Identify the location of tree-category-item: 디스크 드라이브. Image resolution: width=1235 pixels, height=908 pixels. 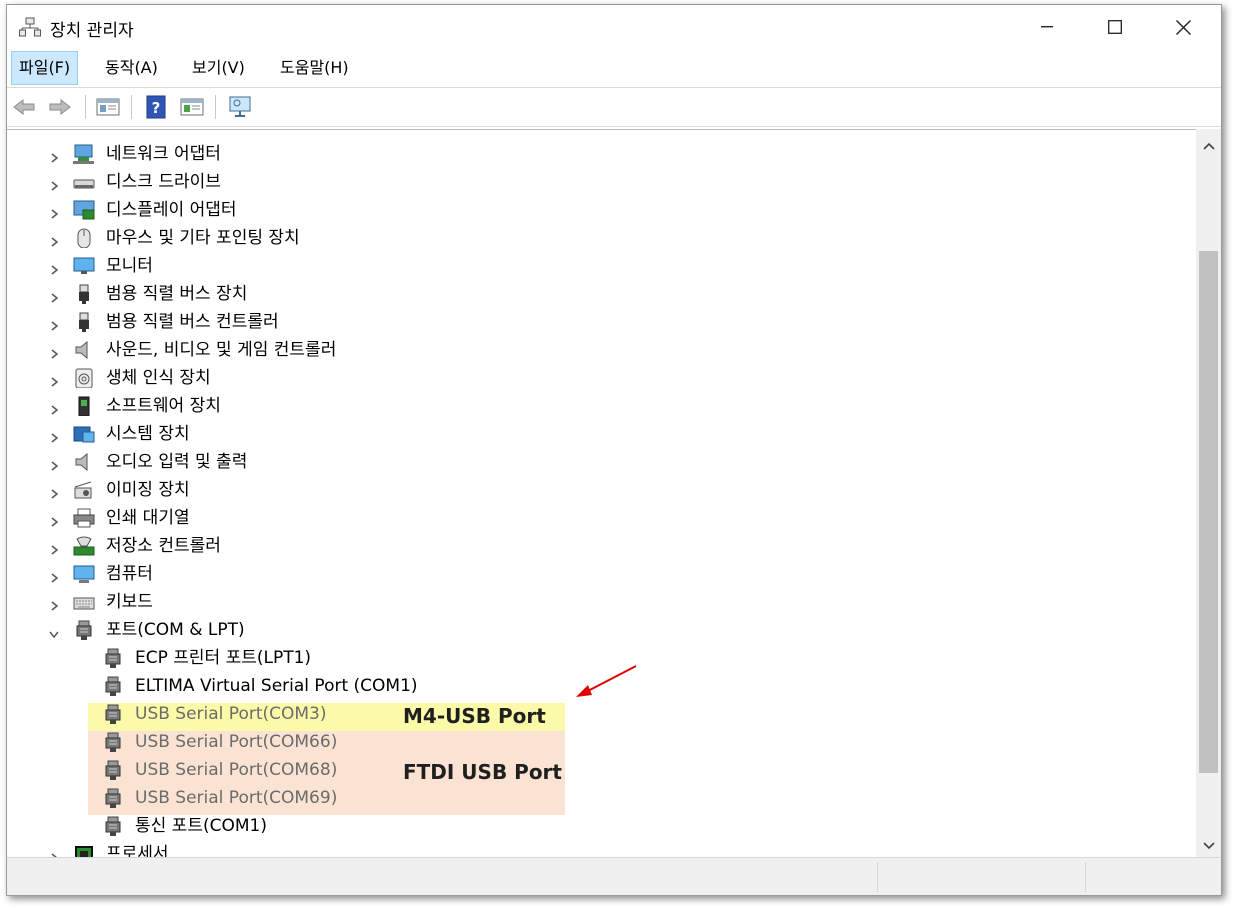
(601, 182).